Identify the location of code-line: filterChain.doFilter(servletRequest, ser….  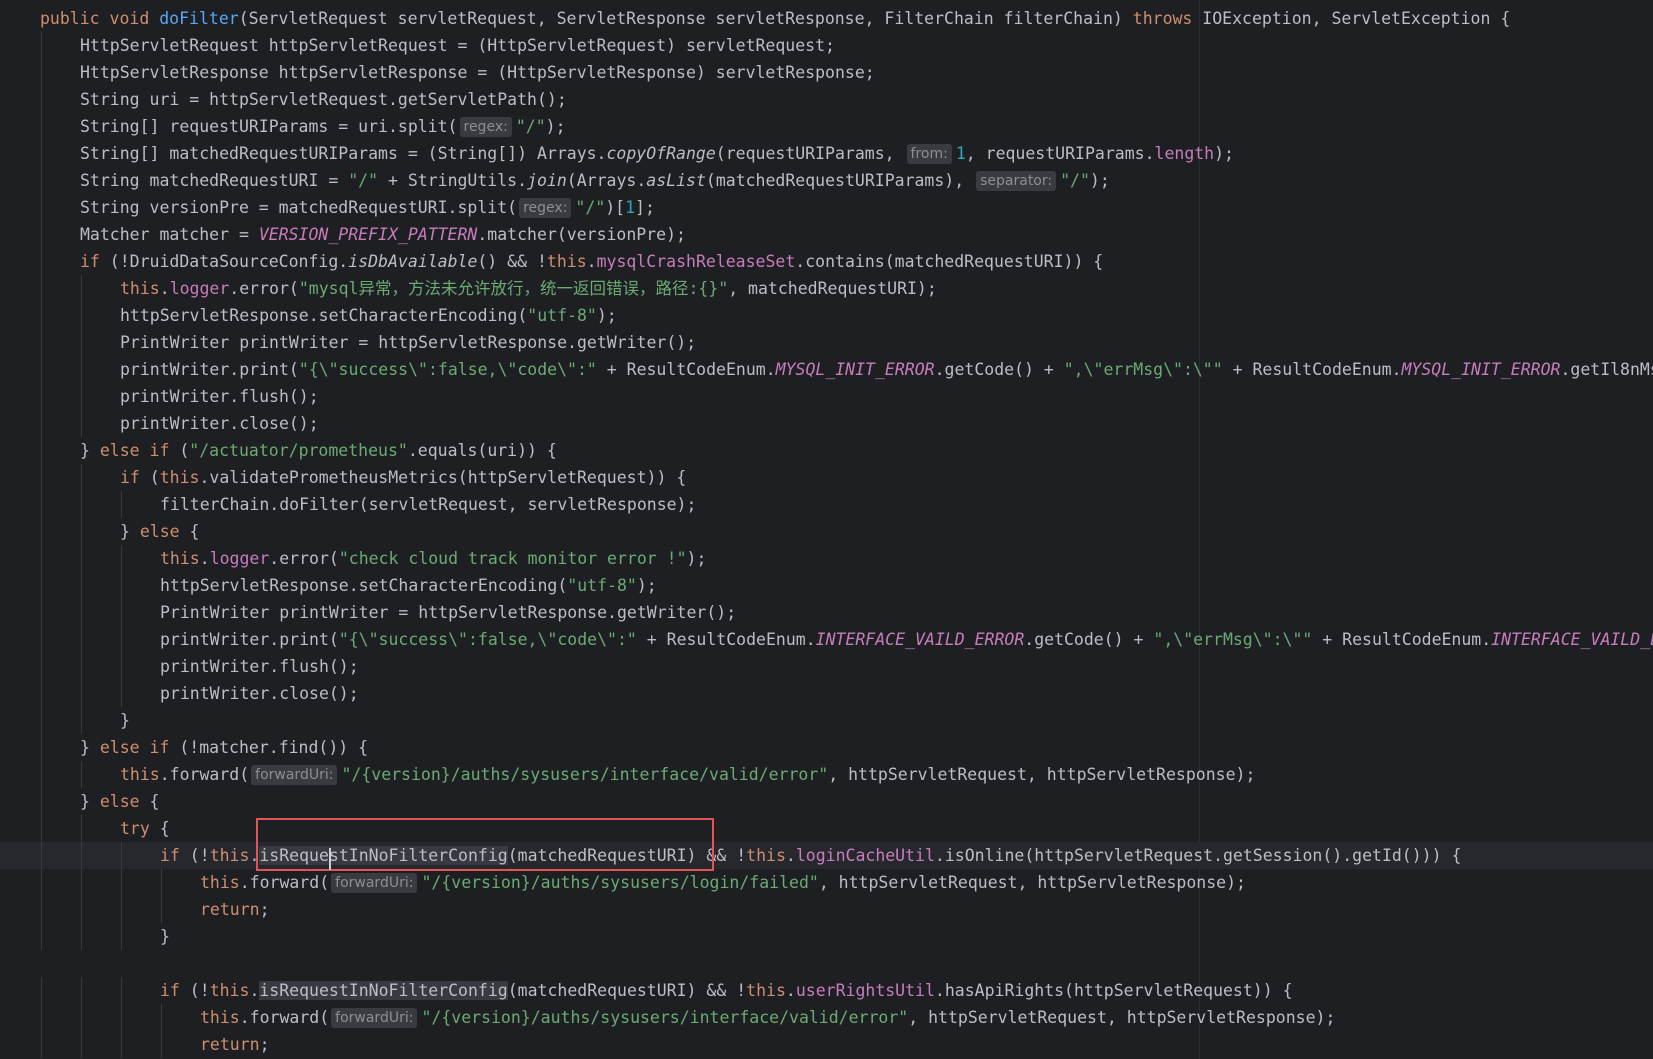
(826, 504).